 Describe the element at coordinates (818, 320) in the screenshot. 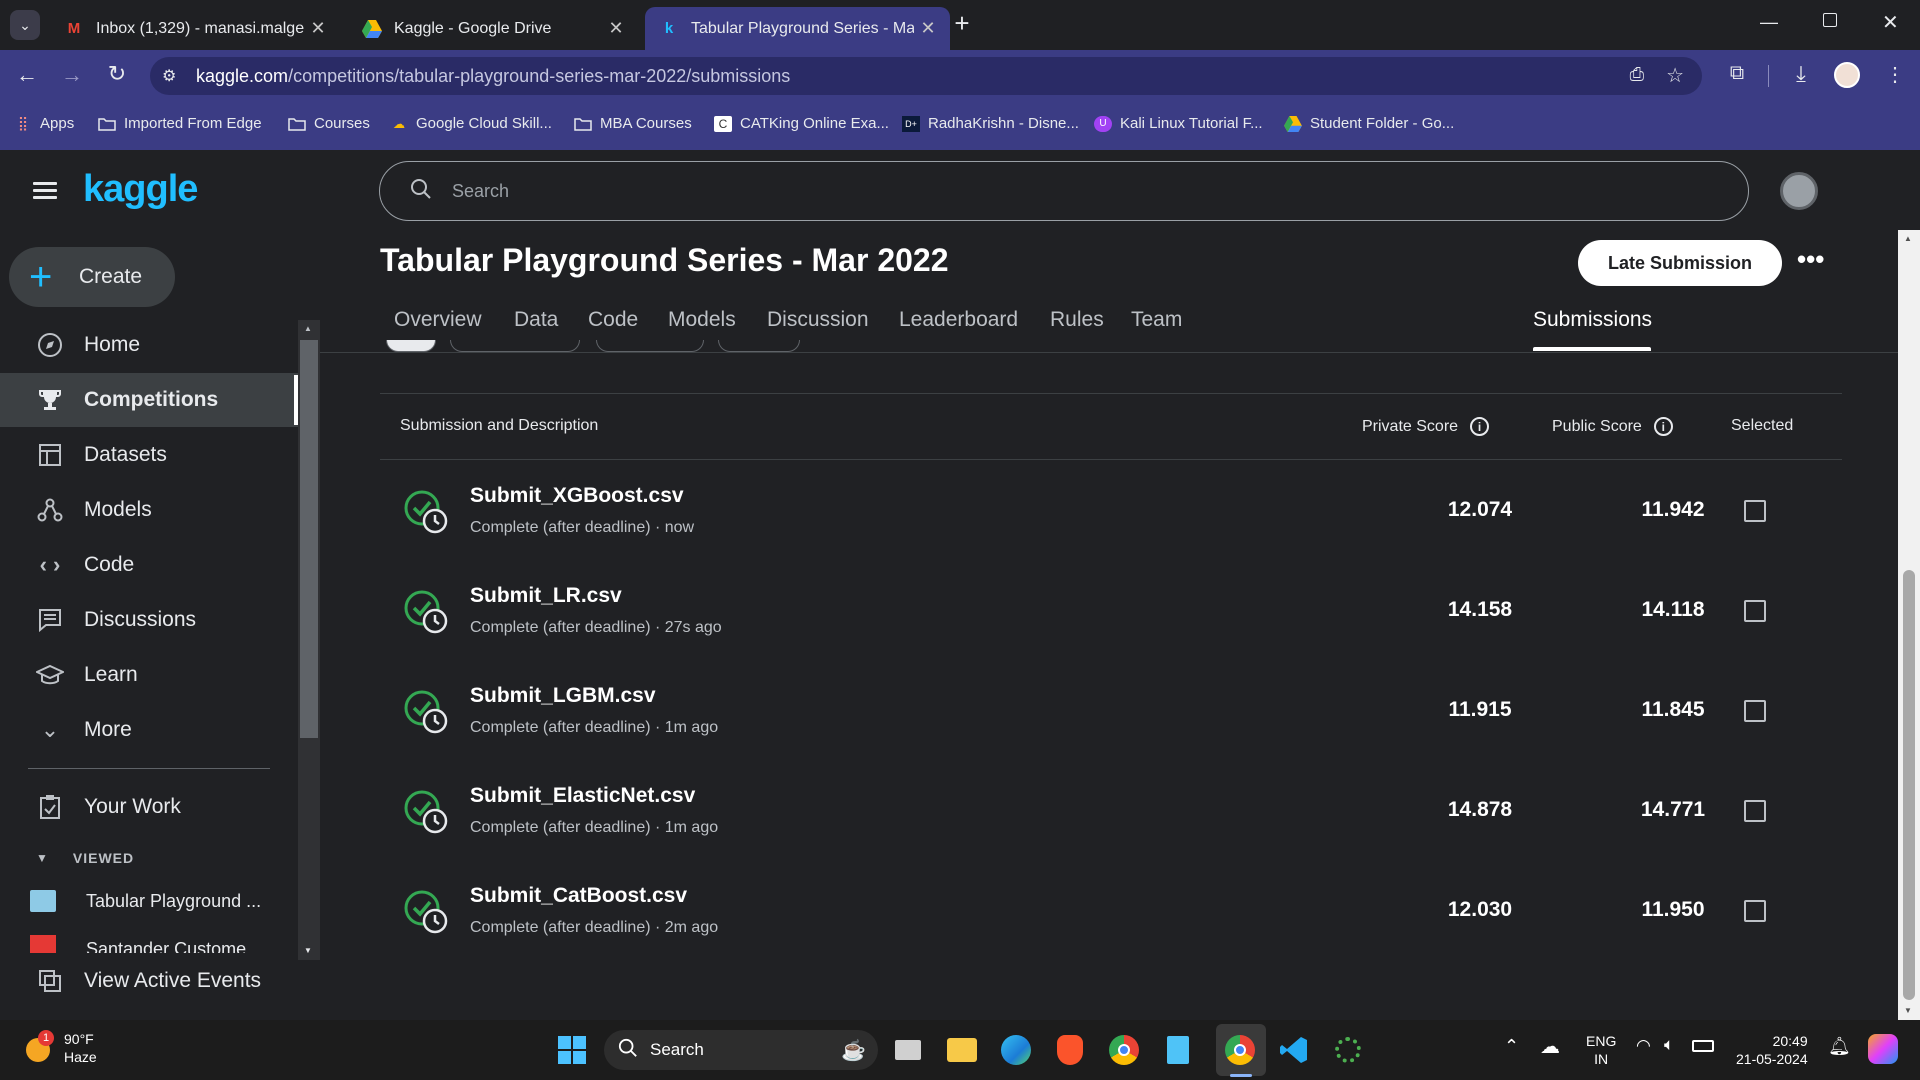

I see `tab-discussion: Discussion` at that location.